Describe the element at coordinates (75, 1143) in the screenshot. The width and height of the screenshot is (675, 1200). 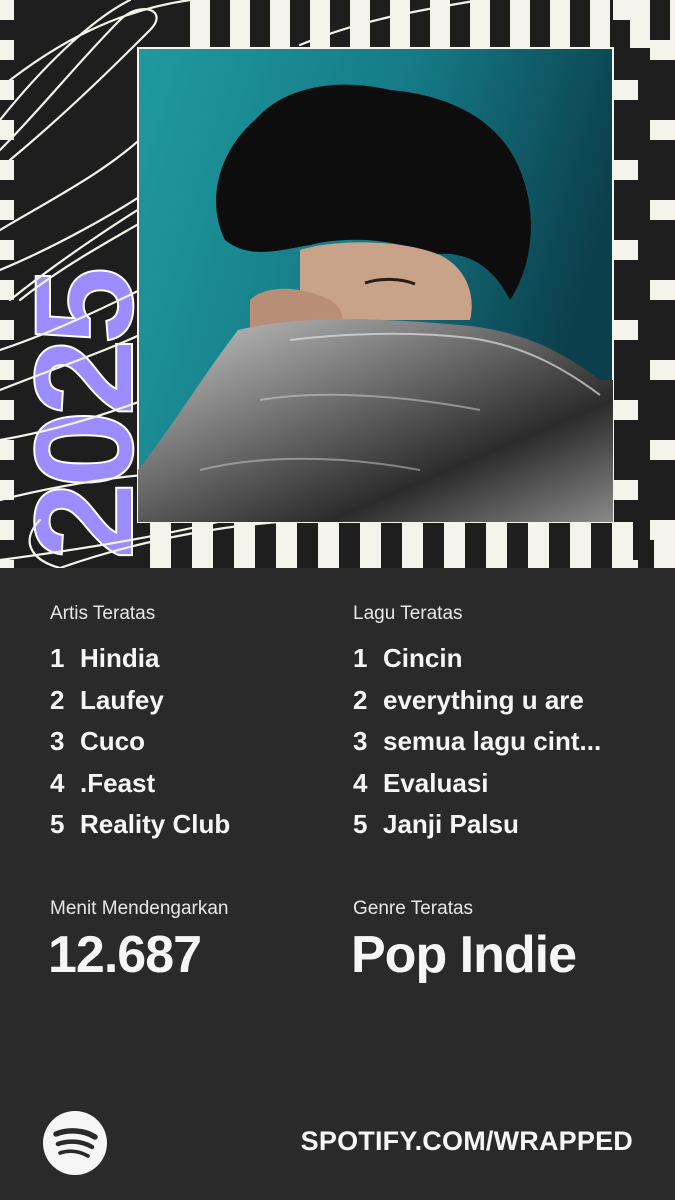
I see `spotify-logo-icon` at that location.